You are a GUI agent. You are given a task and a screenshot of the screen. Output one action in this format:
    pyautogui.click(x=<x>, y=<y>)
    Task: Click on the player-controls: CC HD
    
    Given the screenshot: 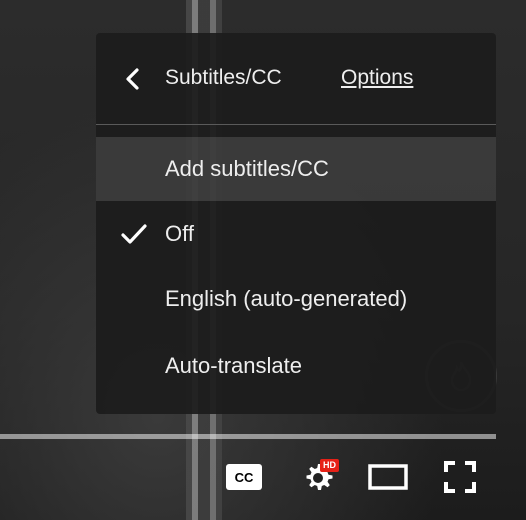 What is the action you would take?
    pyautogui.click(x=263, y=482)
    